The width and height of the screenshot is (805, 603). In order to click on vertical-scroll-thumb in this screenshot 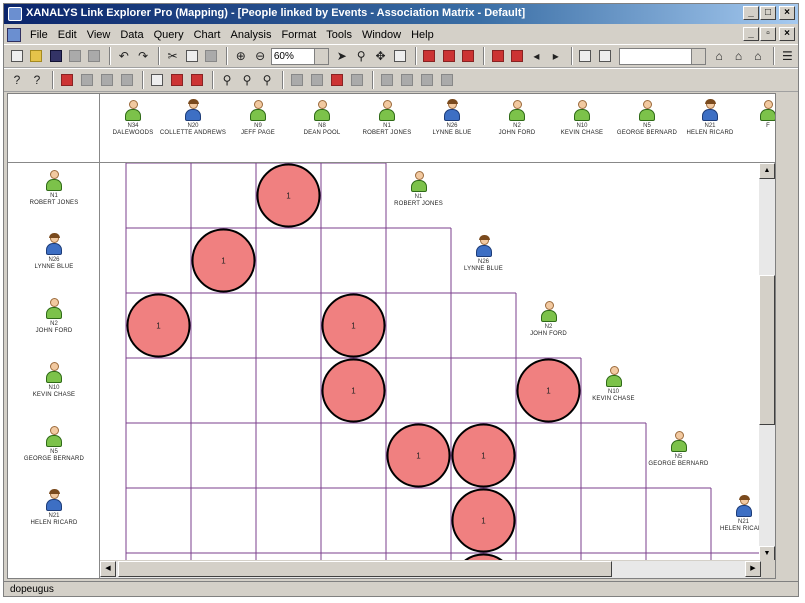, I will do `click(767, 350)`.